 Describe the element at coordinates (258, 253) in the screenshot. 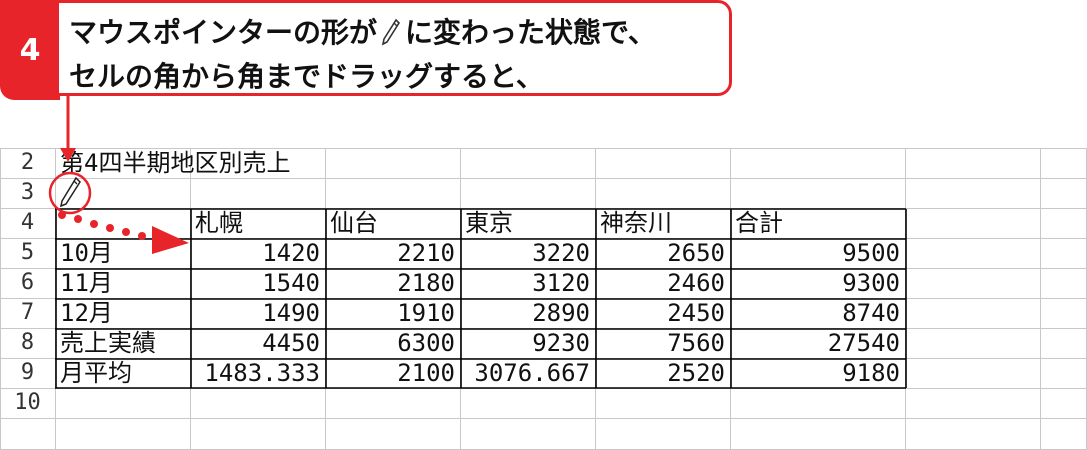

I see `data-cell: 1420` at that location.